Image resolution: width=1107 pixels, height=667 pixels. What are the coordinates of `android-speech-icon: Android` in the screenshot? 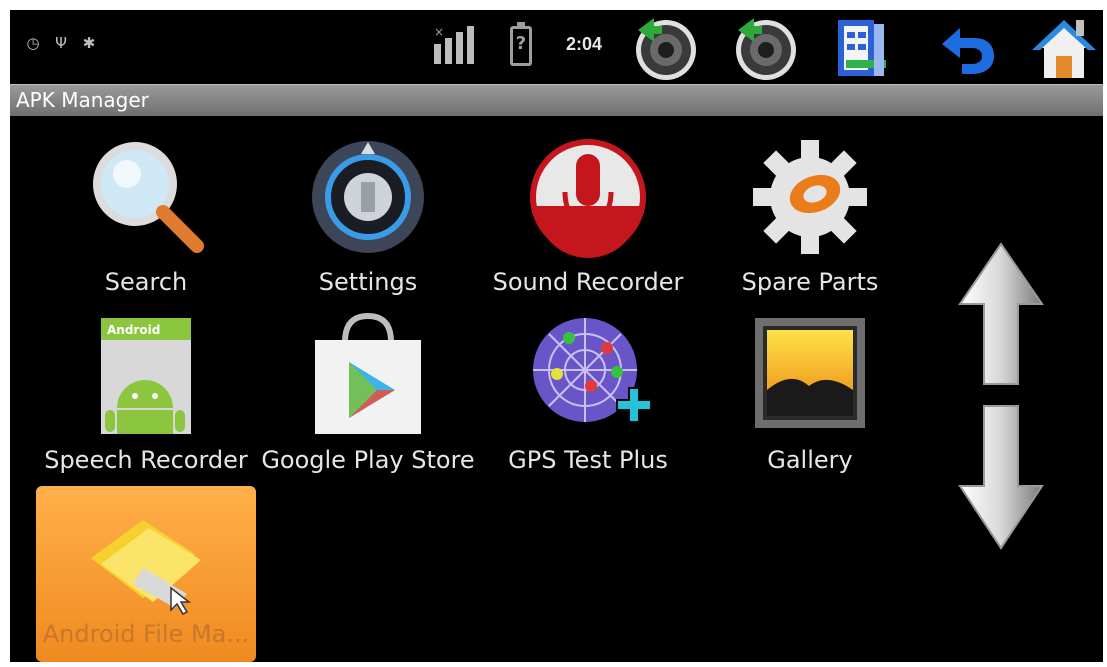 It's located at (146, 376).